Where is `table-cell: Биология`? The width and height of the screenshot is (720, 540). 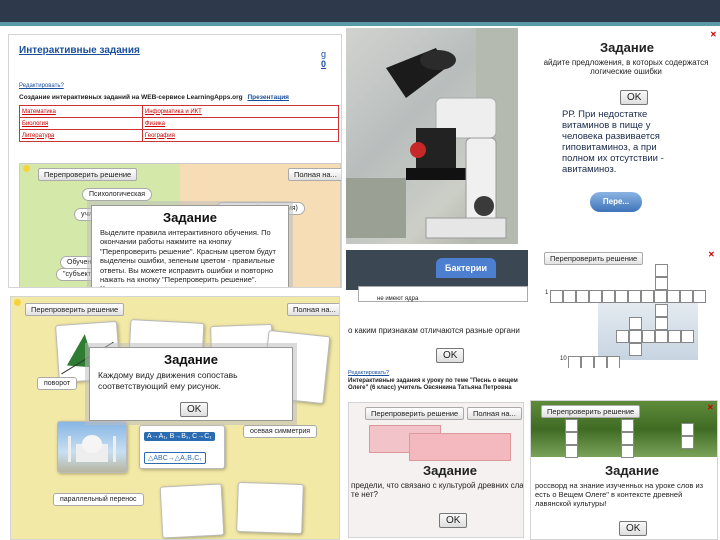
table-cell: Биология is located at coordinates (81, 123).